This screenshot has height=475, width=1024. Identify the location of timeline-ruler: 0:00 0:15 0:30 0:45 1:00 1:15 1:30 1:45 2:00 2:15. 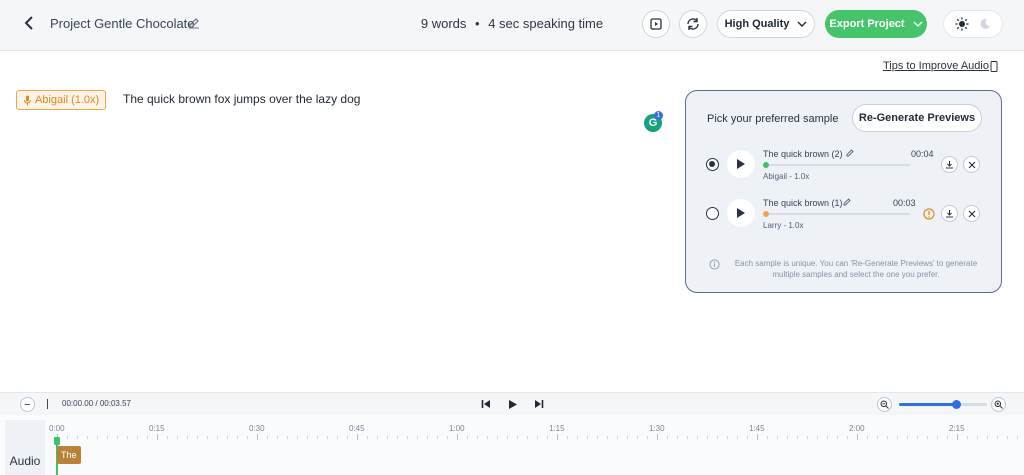
(536, 430).